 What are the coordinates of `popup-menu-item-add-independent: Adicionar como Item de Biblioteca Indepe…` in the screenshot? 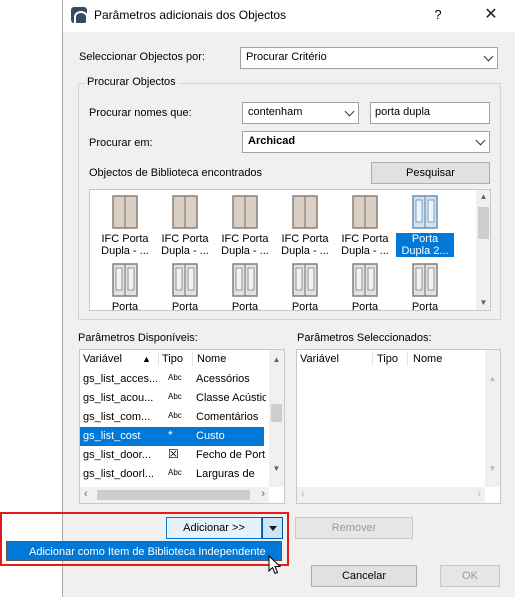 It's located at (144, 551).